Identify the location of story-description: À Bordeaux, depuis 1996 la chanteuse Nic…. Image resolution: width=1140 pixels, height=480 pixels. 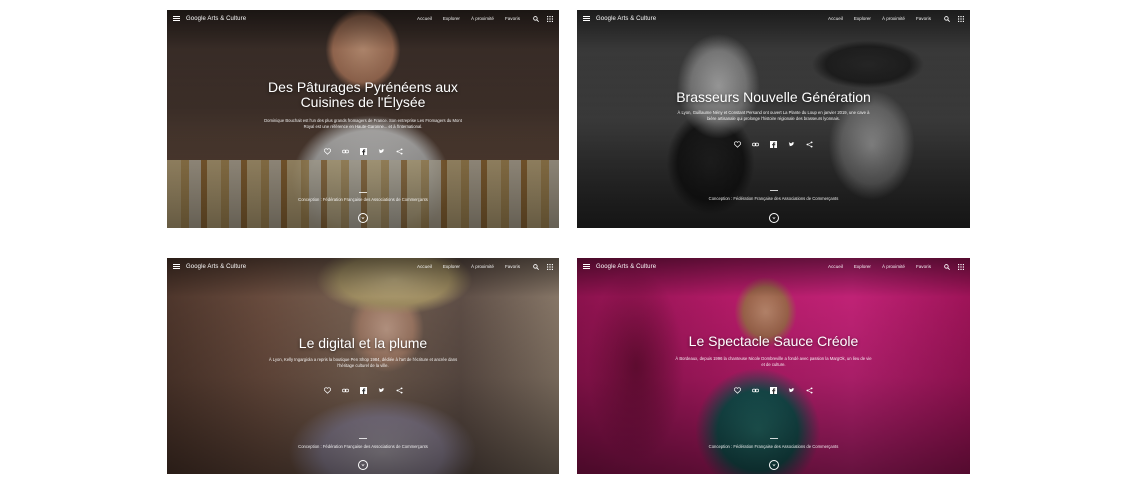
(773, 361).